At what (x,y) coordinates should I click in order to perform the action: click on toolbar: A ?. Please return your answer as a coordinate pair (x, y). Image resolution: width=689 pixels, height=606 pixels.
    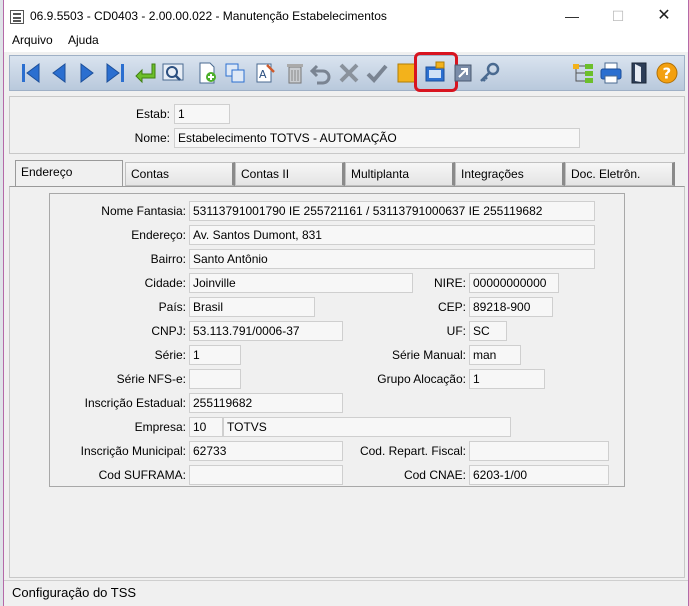
    Looking at the image, I should click on (347, 72).